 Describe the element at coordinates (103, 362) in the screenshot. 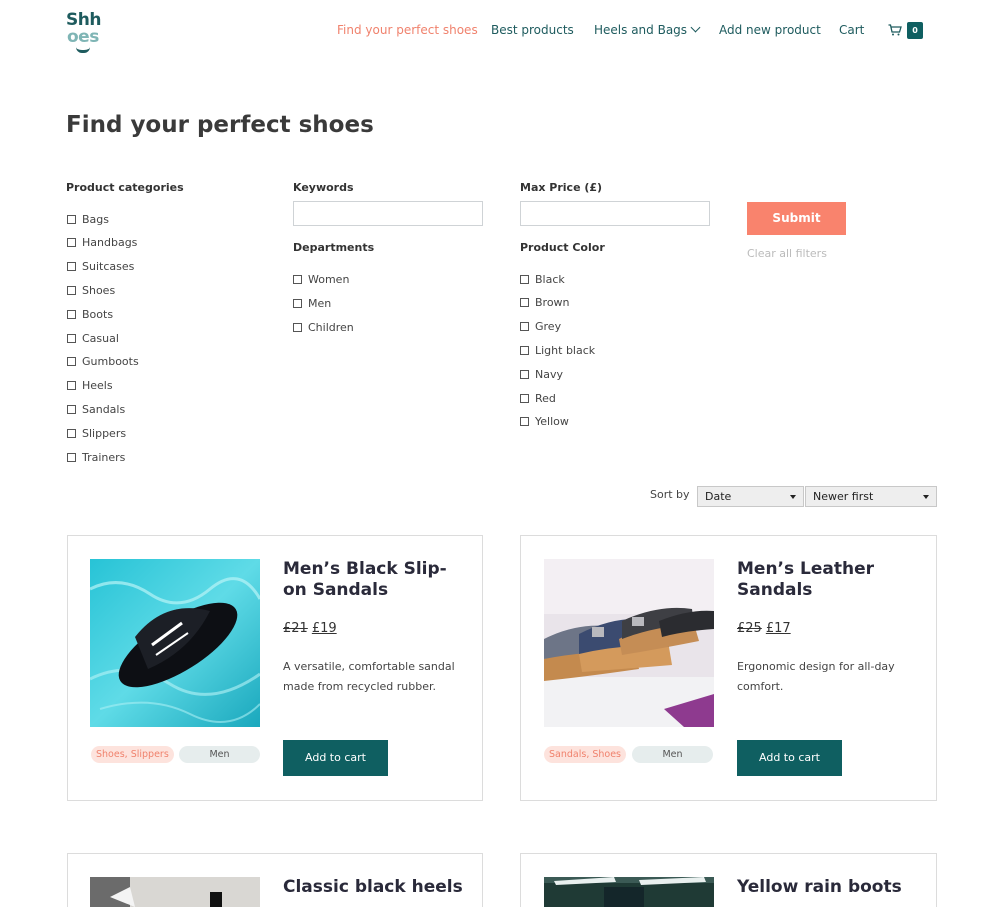

I see `category-checkbox-row: Gumboots` at that location.